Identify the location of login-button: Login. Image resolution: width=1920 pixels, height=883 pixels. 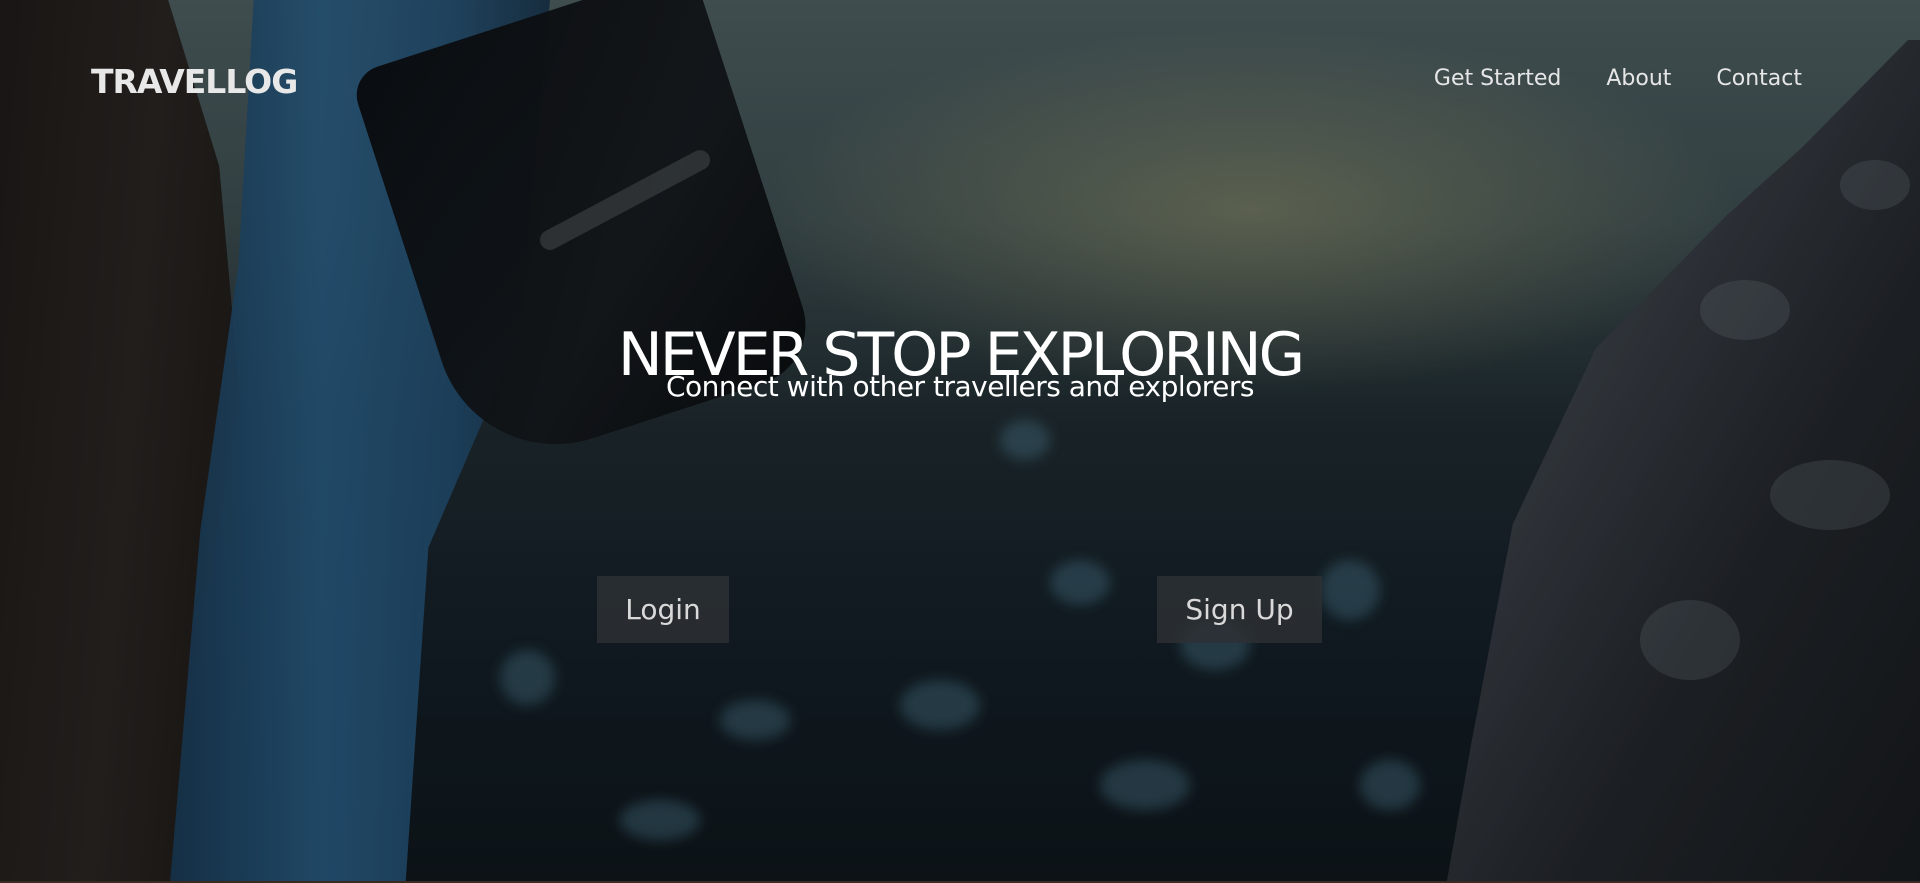
(663, 609).